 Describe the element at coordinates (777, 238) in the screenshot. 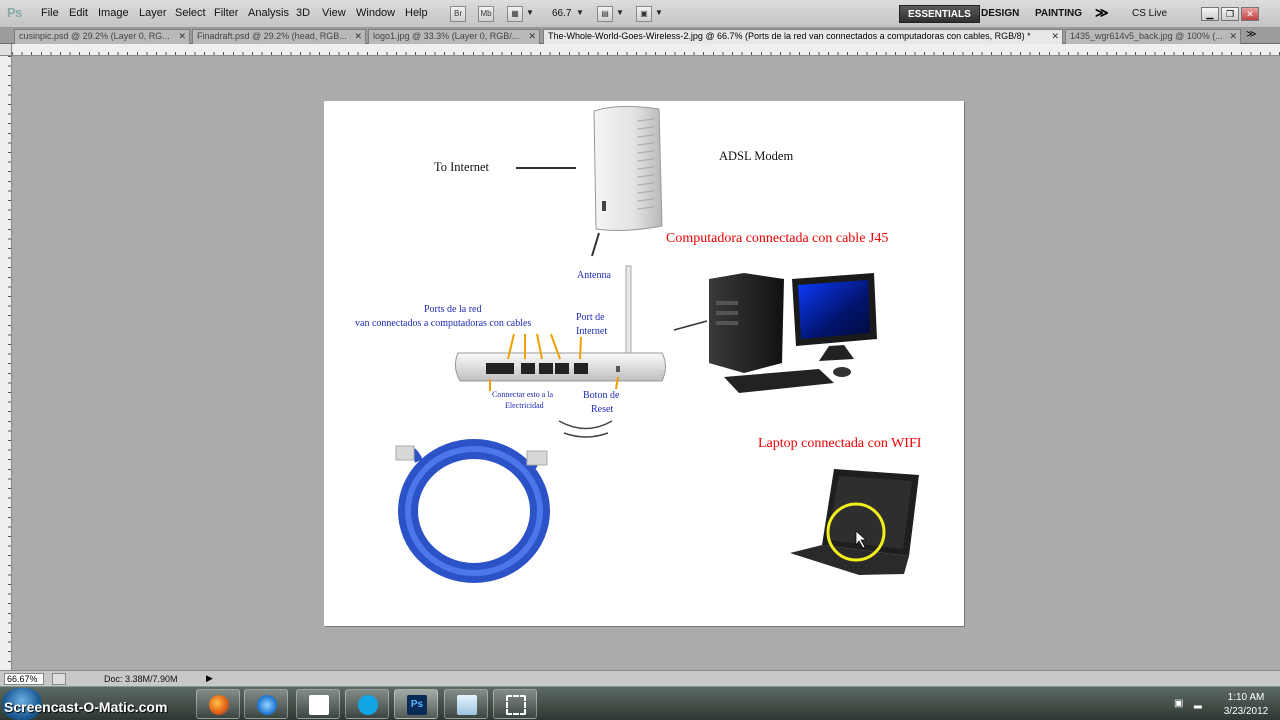

I see `computer-caption: Computadora connectada con cable J45` at that location.